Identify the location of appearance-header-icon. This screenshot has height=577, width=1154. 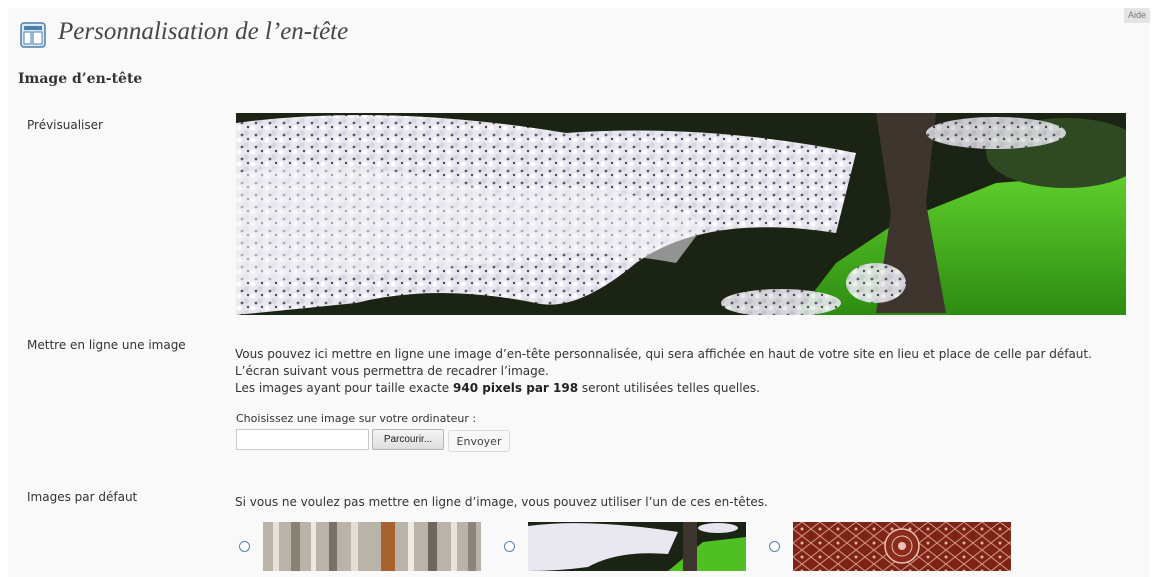
(33, 35).